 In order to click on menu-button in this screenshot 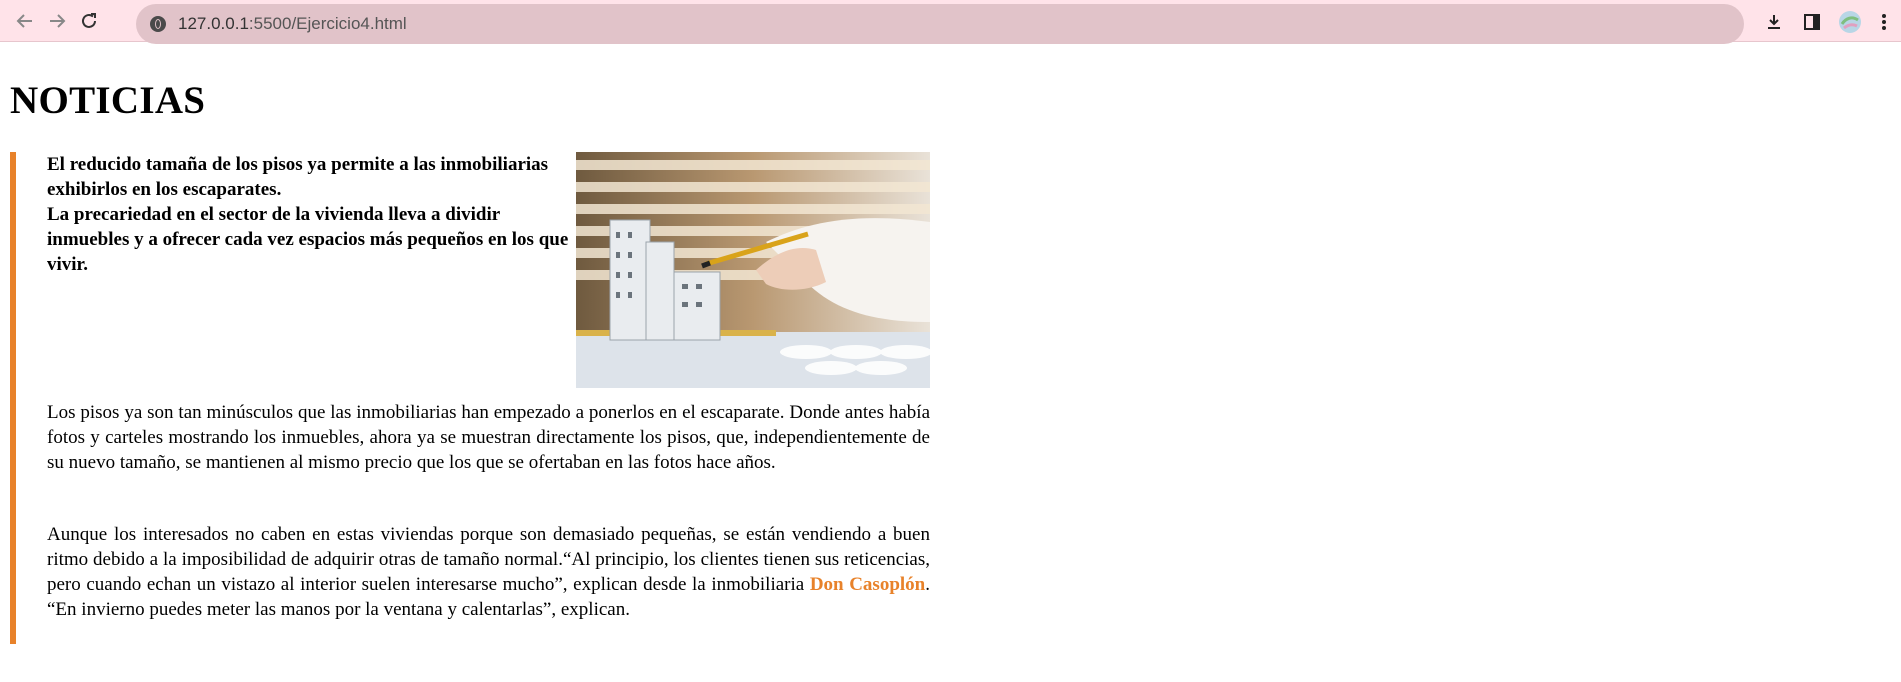, I will do `click(1884, 22)`.